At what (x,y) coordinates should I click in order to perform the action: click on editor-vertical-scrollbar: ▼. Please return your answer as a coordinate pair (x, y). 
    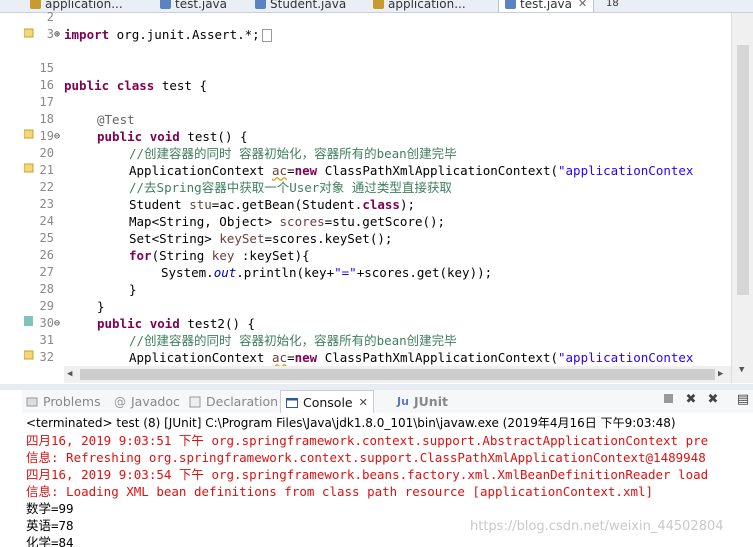
    Looking at the image, I should click on (742, 198).